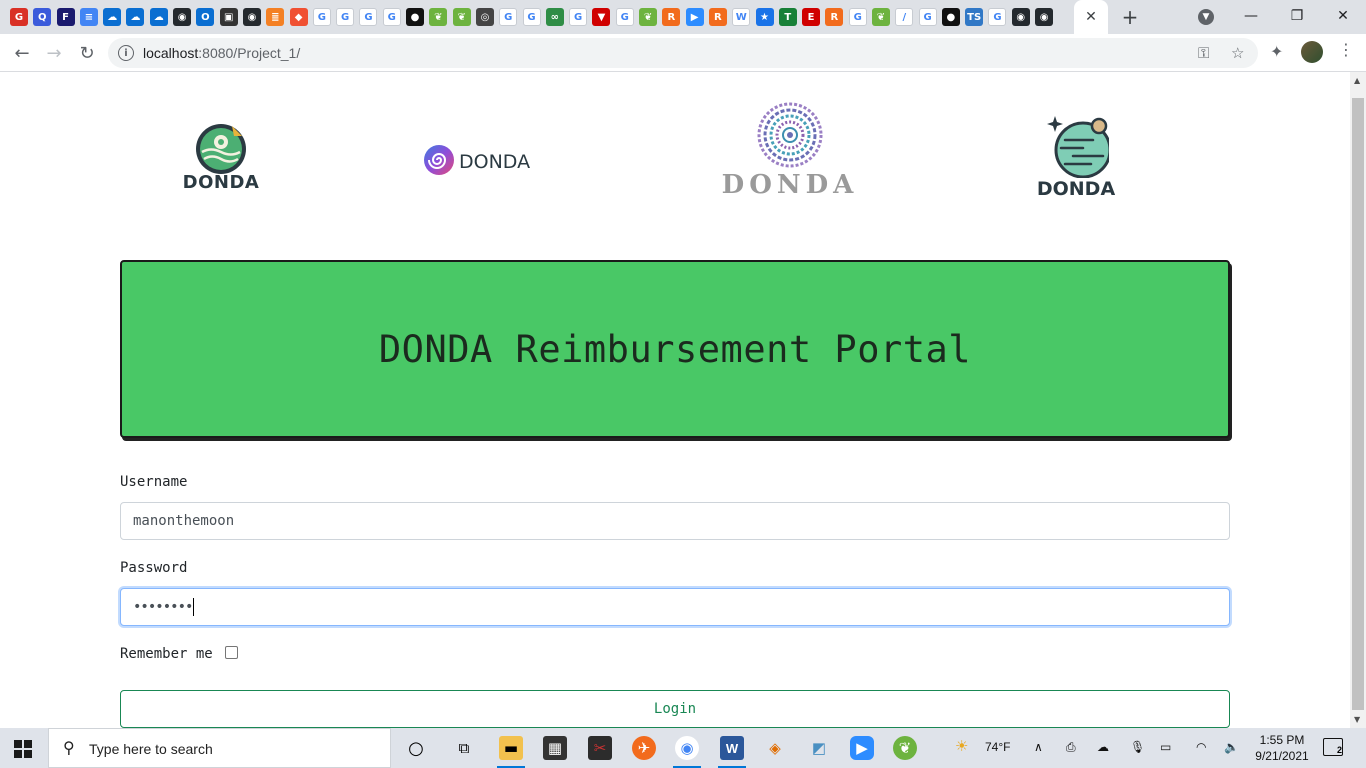 The image size is (1366, 768). What do you see at coordinates (857, 17) in the screenshot?
I see `pinned-tab-36: G` at bounding box center [857, 17].